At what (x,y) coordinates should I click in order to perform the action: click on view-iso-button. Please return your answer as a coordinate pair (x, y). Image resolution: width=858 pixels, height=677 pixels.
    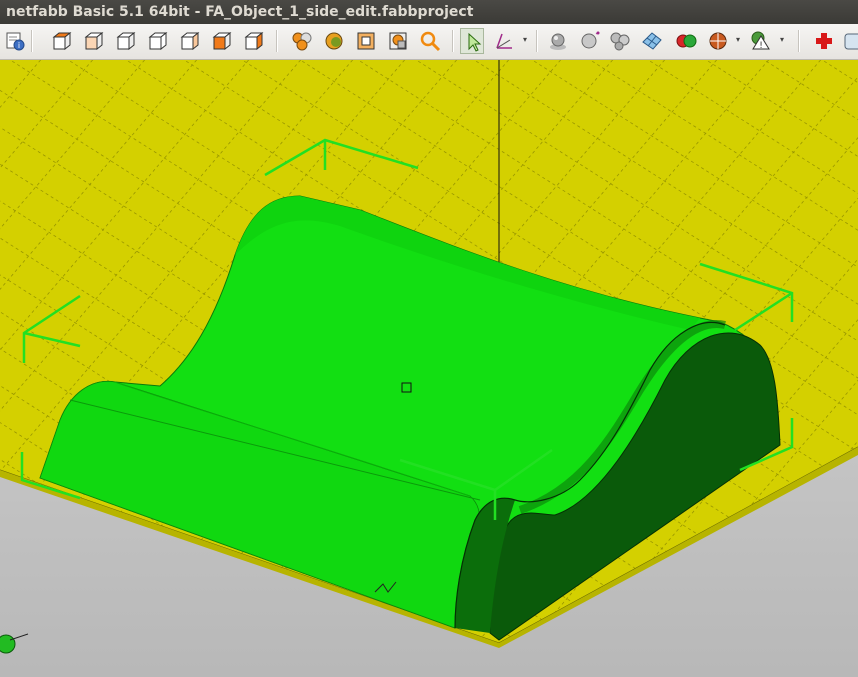
    Looking at the image, I should click on (254, 41).